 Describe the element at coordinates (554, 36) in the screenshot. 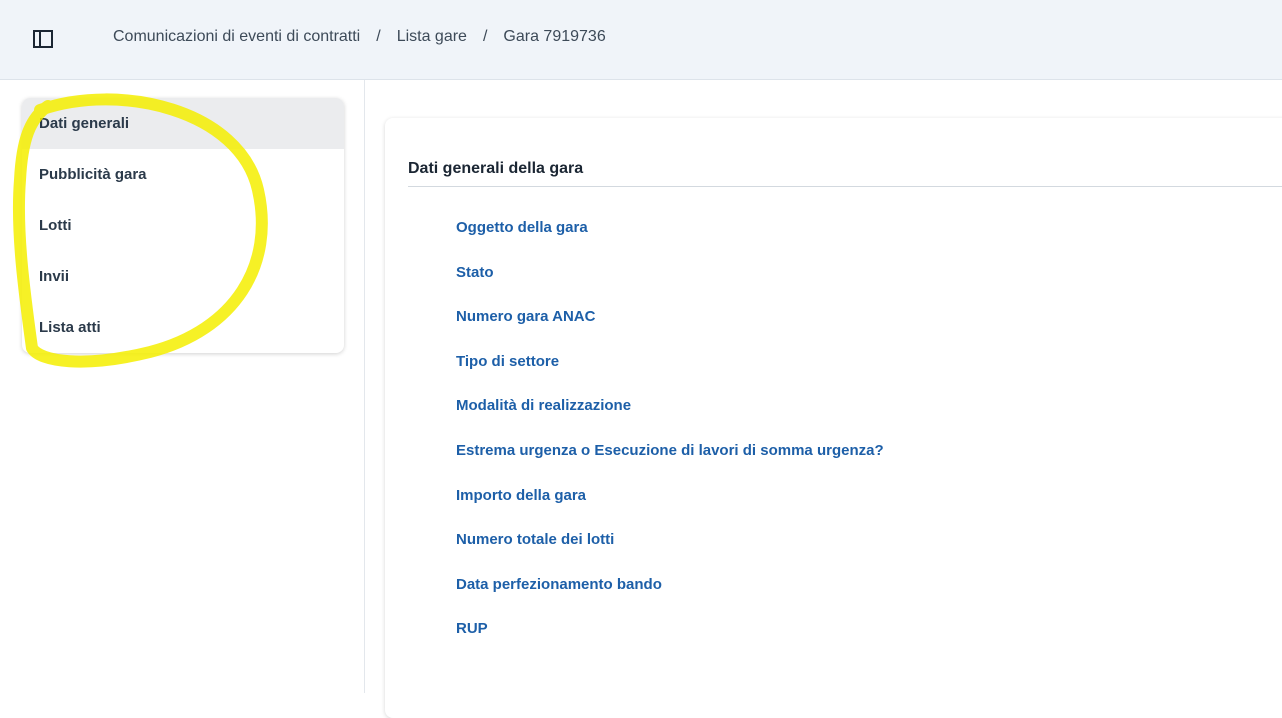

I see `breadcrumb-item-current: Gara 7919736` at that location.